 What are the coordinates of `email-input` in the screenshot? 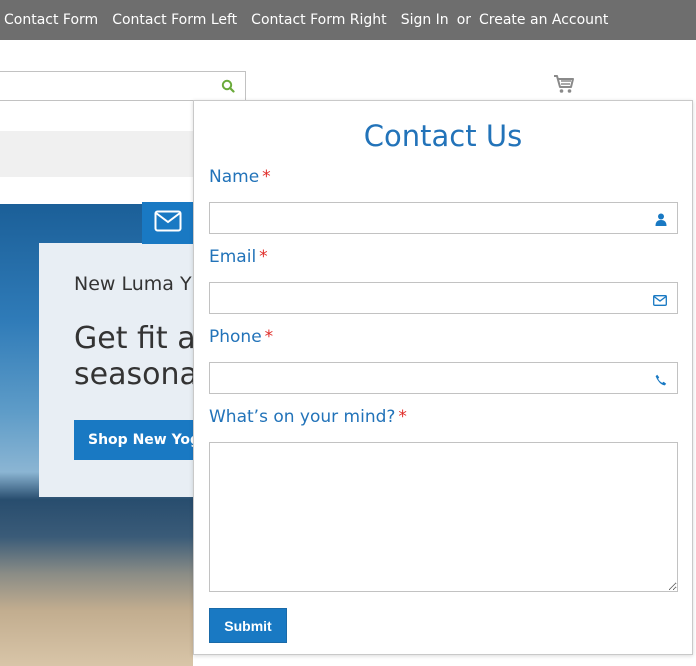 It's located at (428, 298).